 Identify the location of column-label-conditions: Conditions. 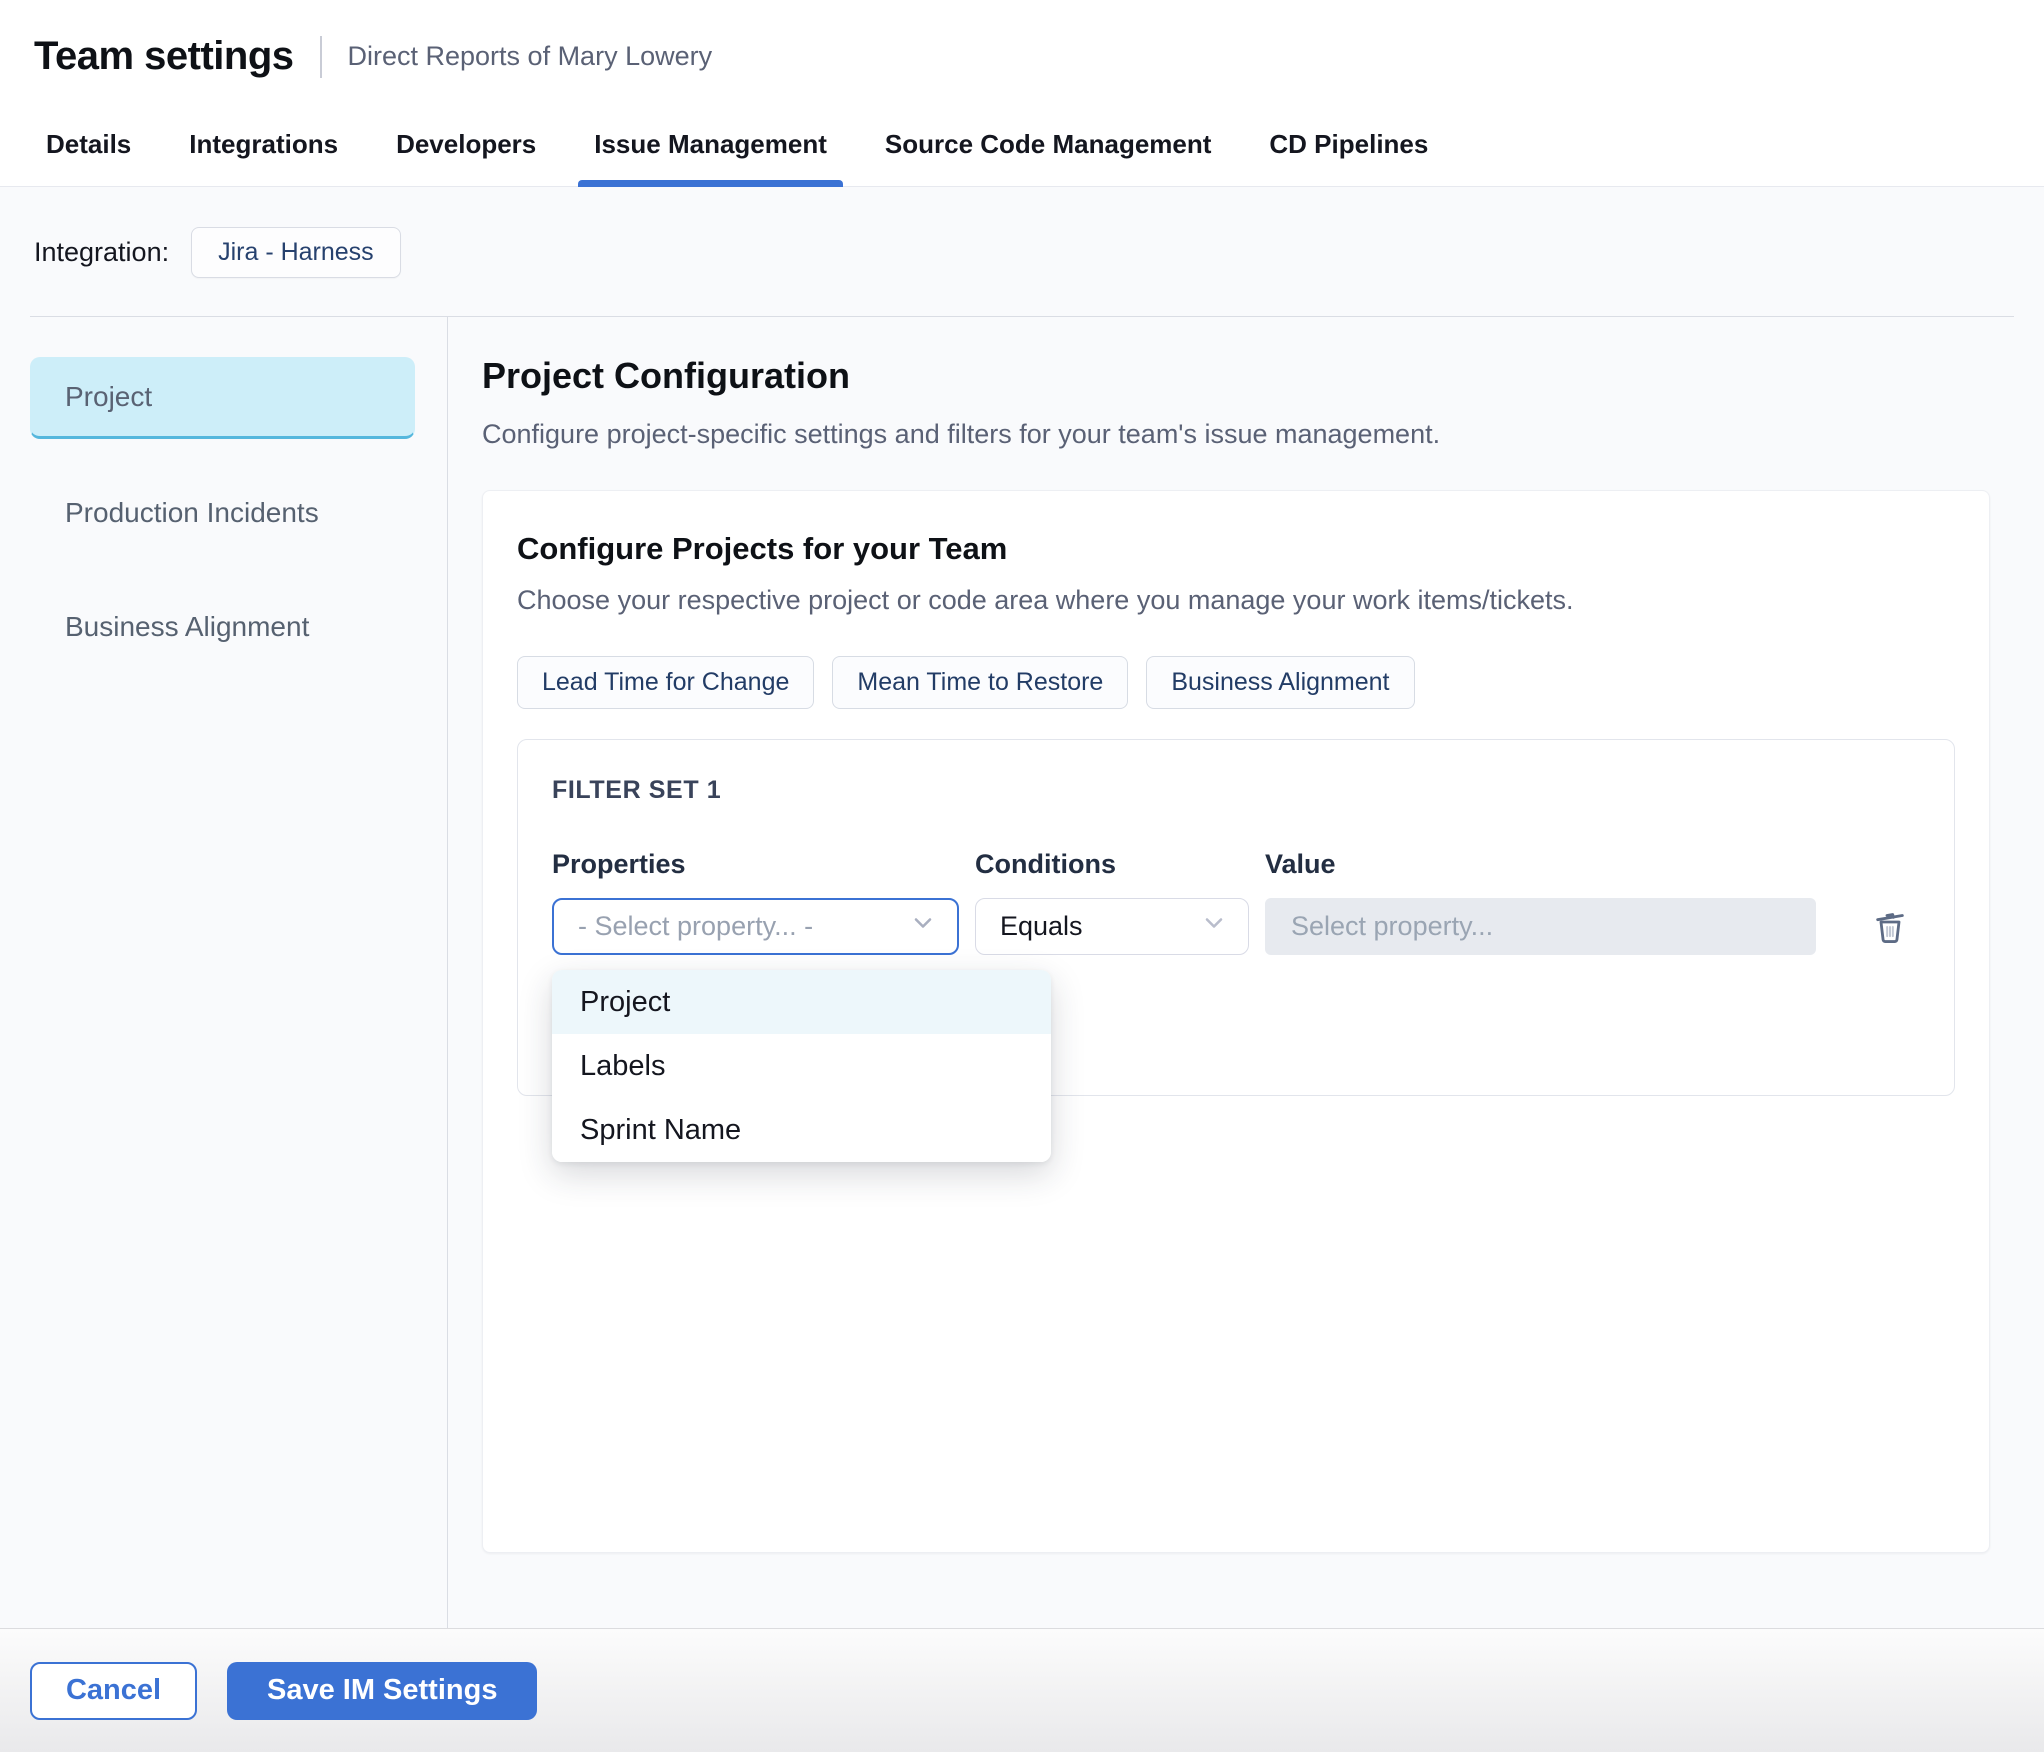
(1045, 864).